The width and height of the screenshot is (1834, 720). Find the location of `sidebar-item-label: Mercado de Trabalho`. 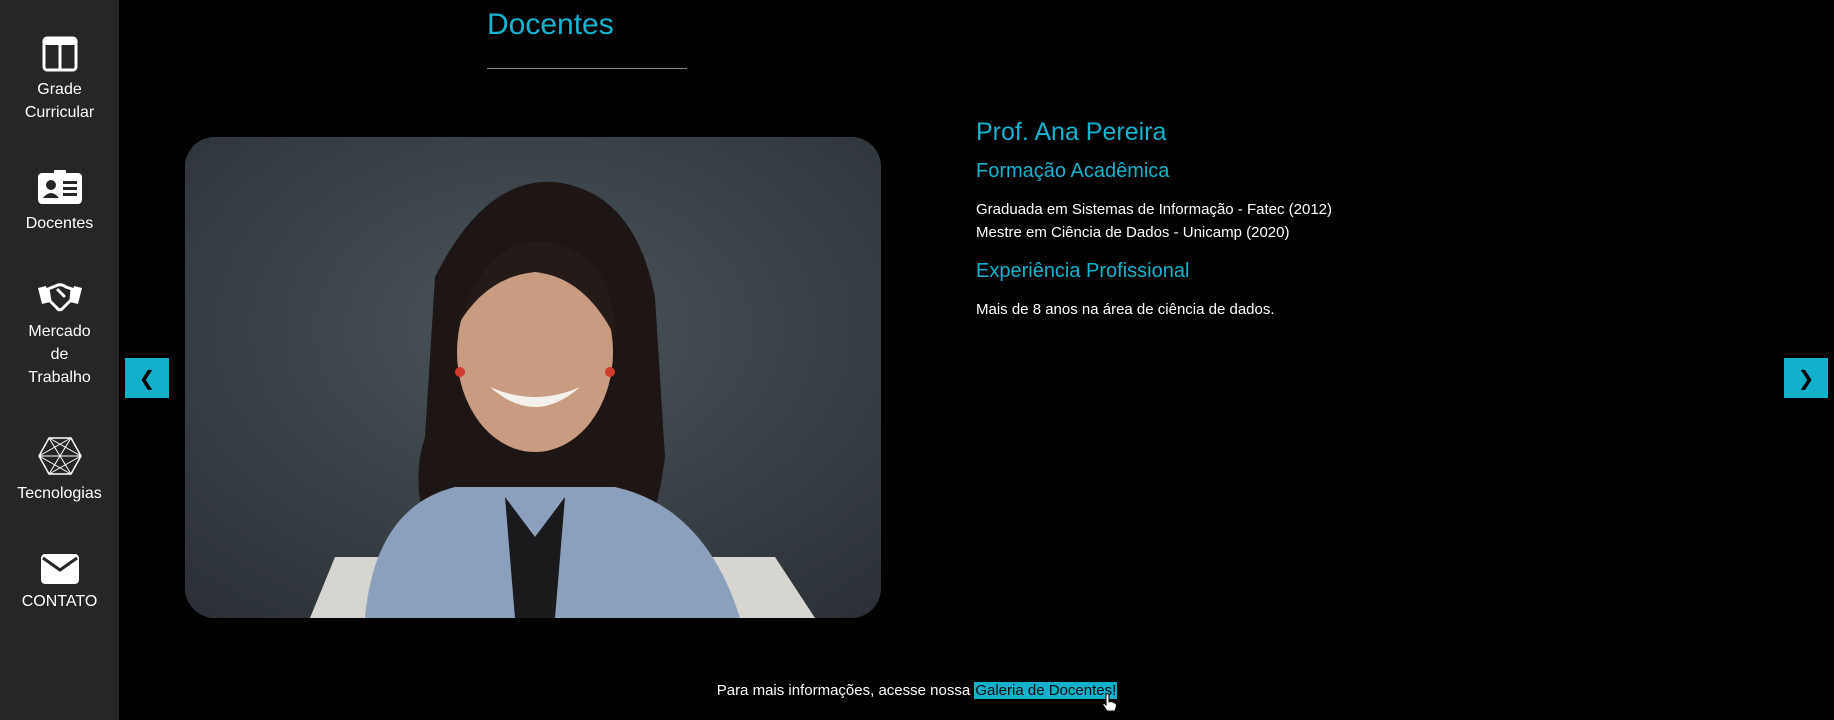

sidebar-item-label: Mercado de Trabalho is located at coordinates (59, 354).